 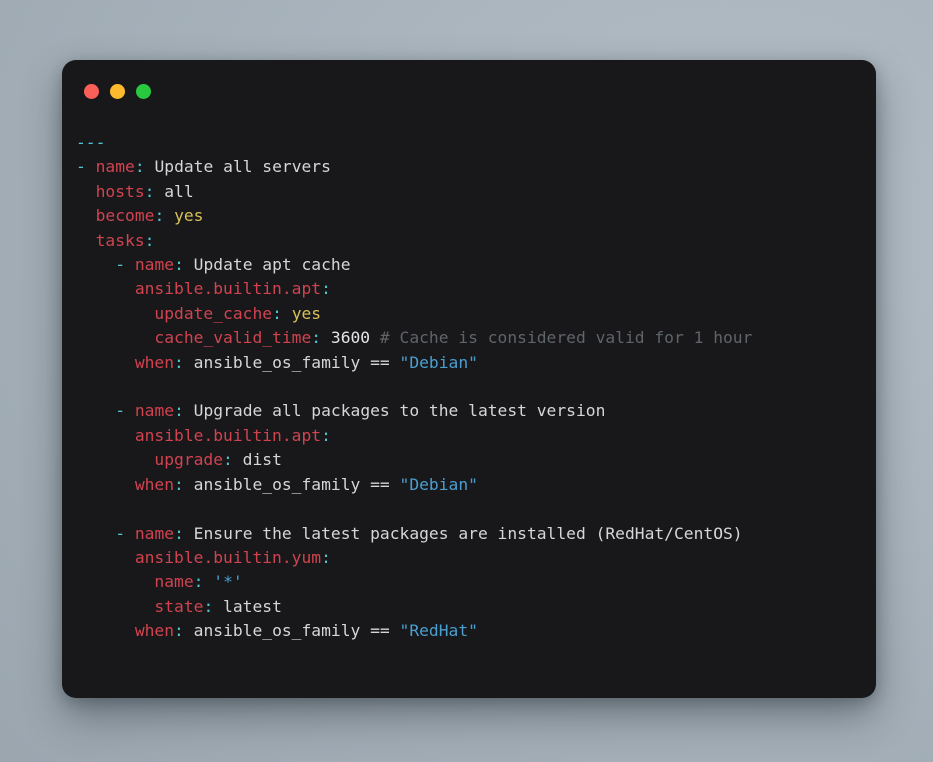 I want to click on code-line: hosts: all, so click(x=469, y=192).